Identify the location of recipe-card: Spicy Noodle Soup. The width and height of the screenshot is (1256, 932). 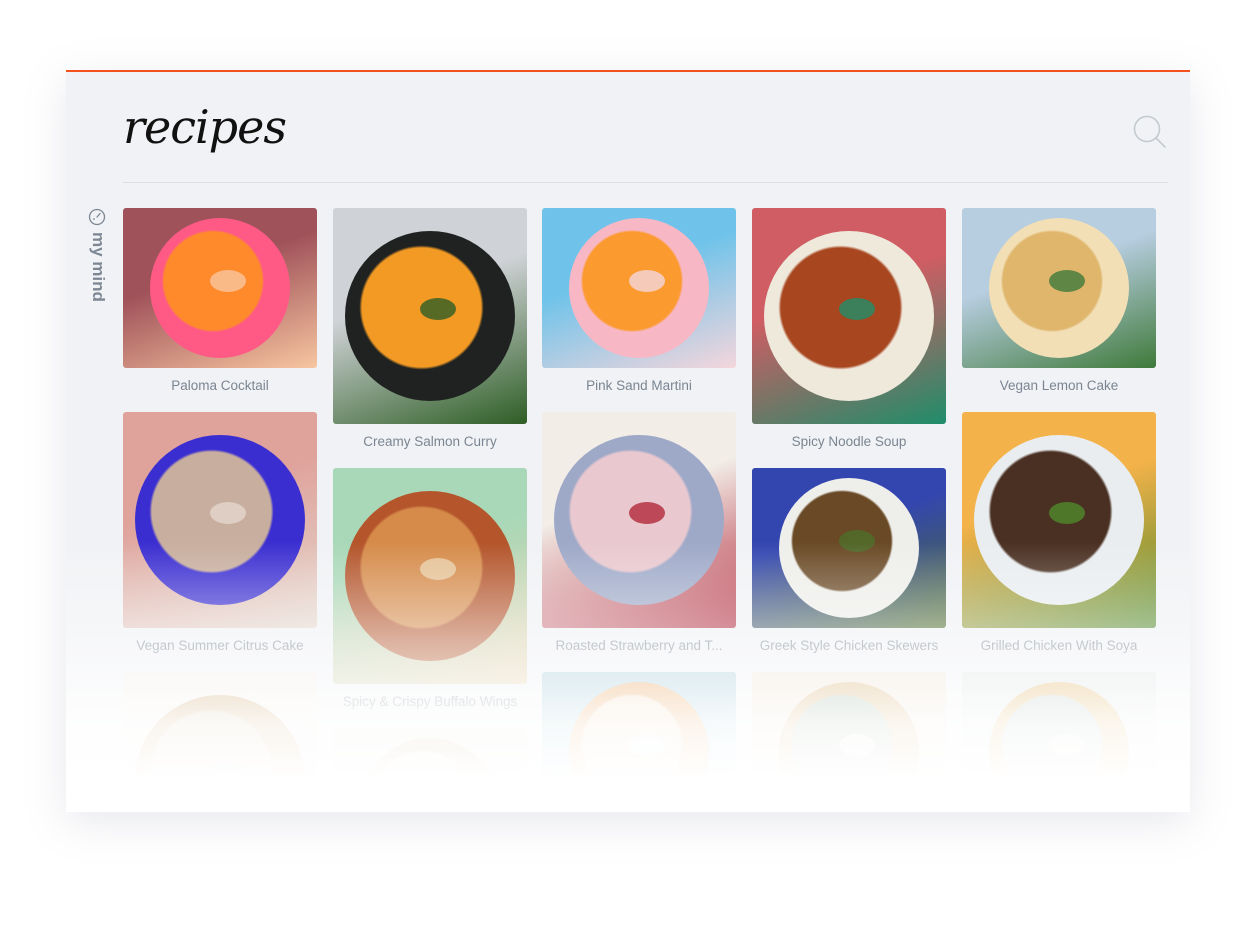
(849, 338).